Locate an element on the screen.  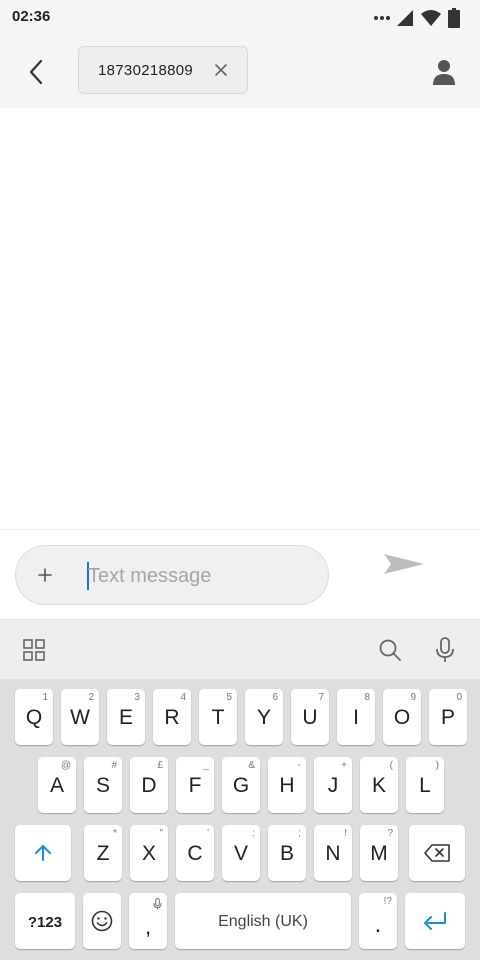
comma-key: , is located at coordinates (148, 921).